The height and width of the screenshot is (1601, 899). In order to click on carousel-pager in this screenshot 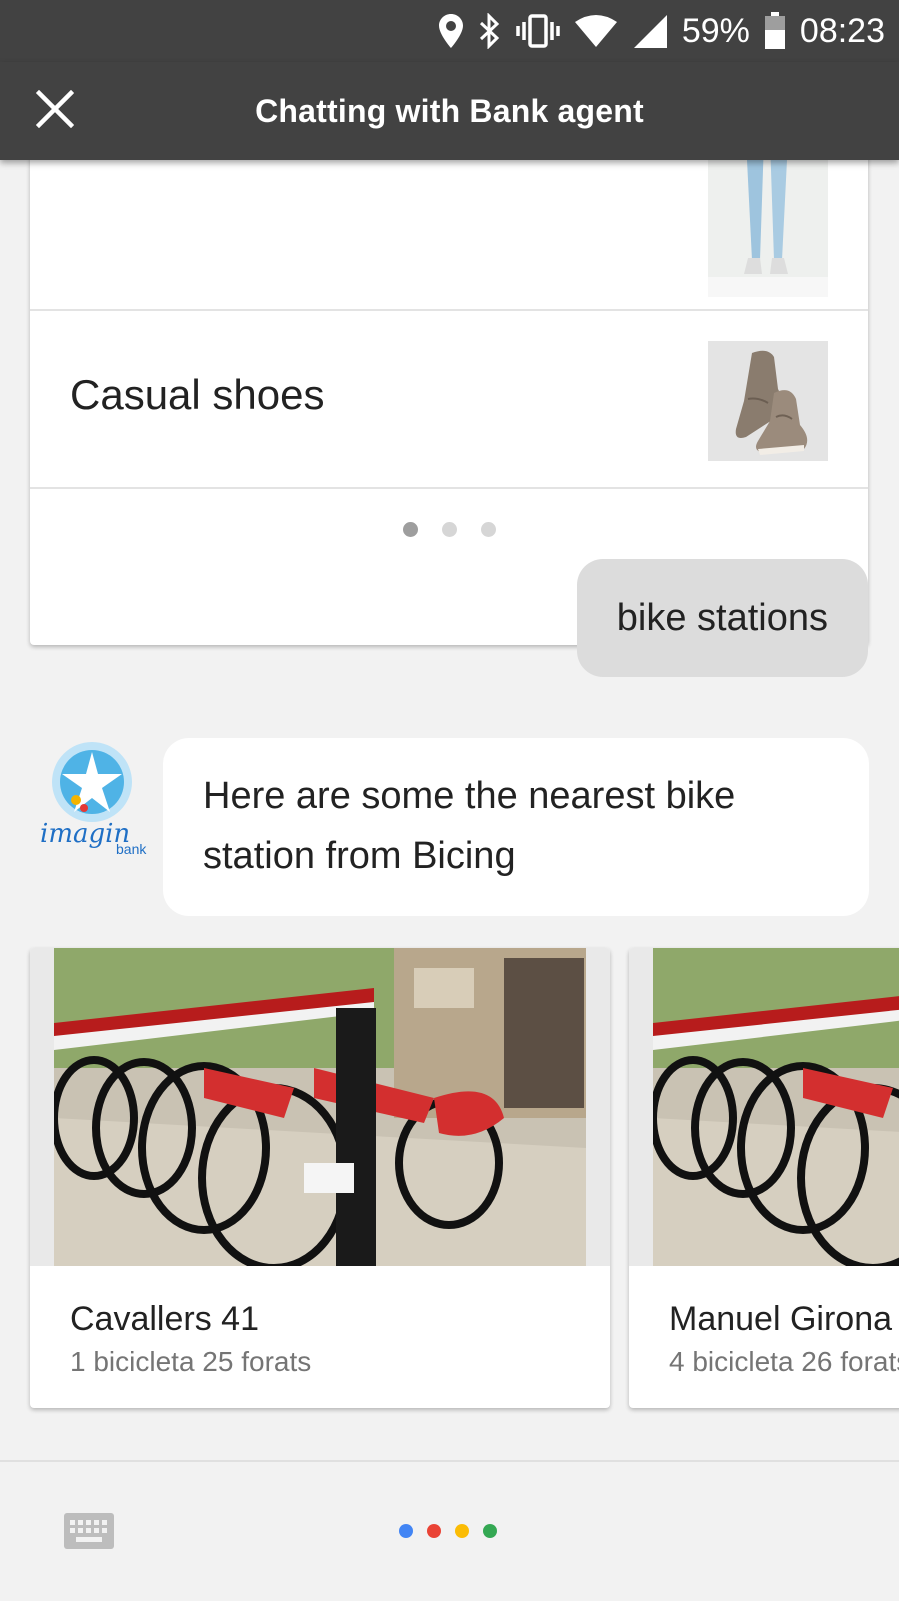, I will do `click(449, 529)`.